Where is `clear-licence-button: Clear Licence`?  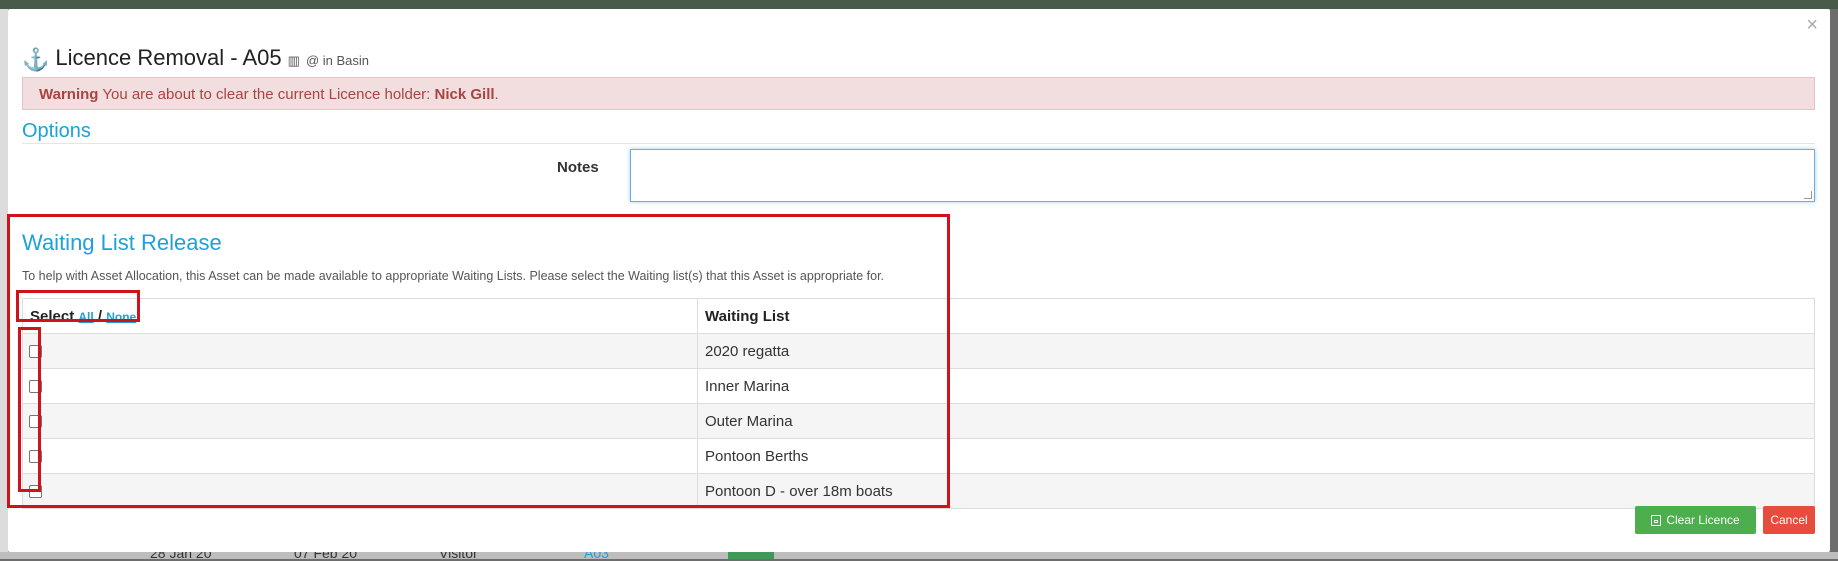
clear-licence-button: Clear Licence is located at coordinates (1695, 520).